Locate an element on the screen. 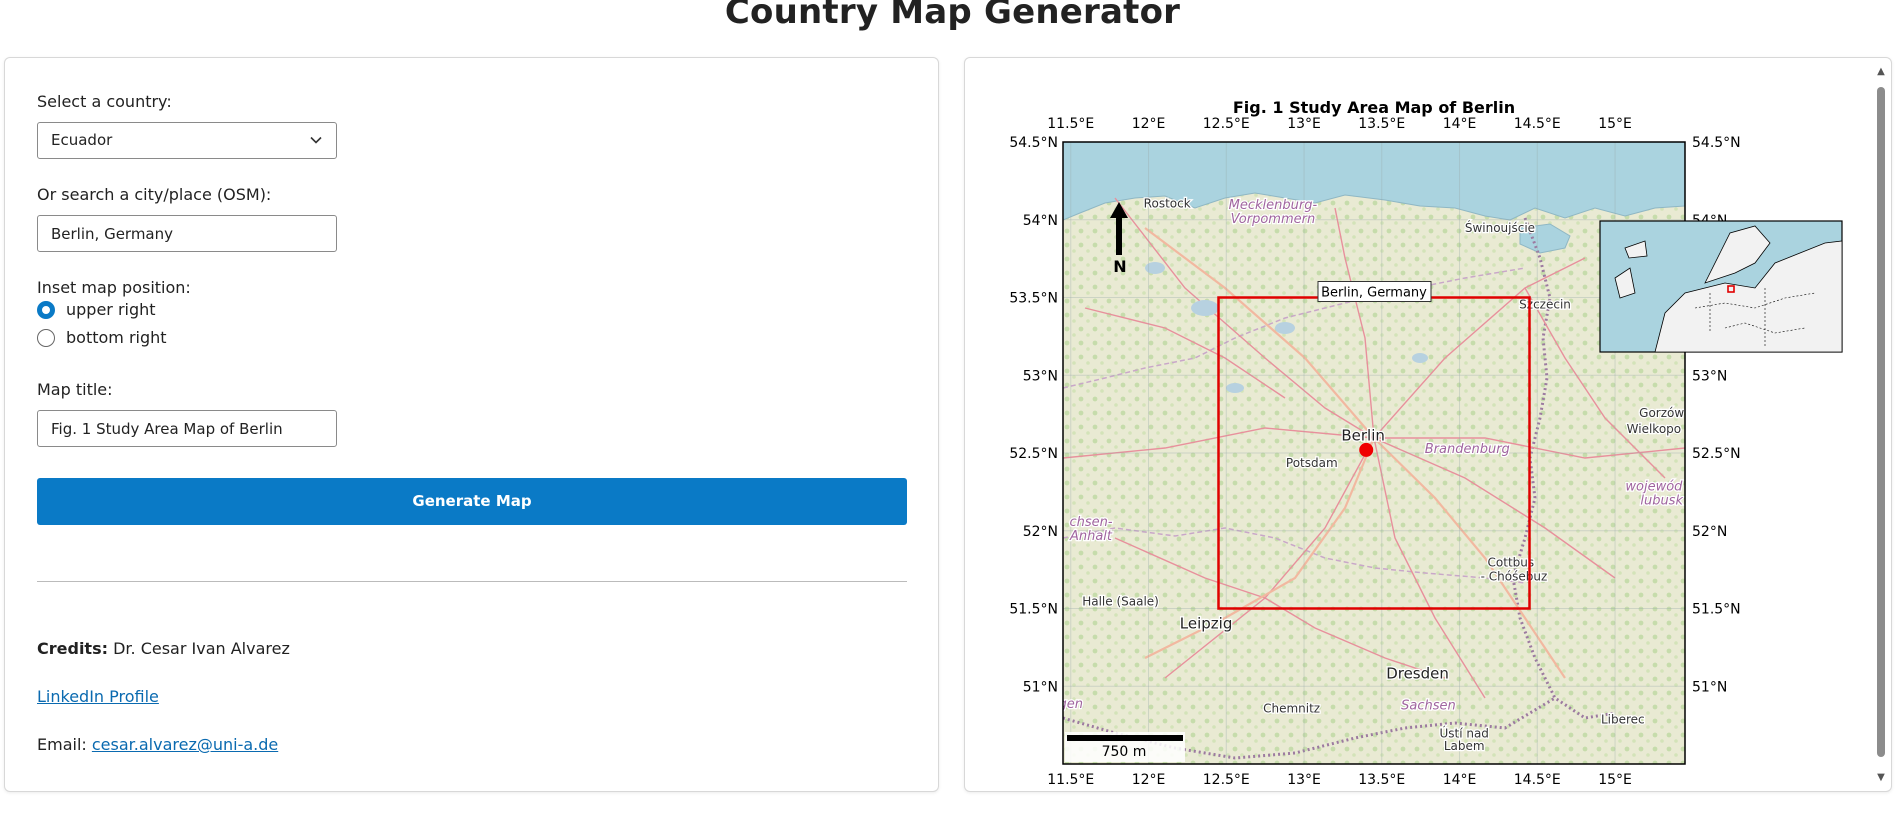 The width and height of the screenshot is (1897, 814). lon-tick-top: 12°E is located at coordinates (1149, 124).